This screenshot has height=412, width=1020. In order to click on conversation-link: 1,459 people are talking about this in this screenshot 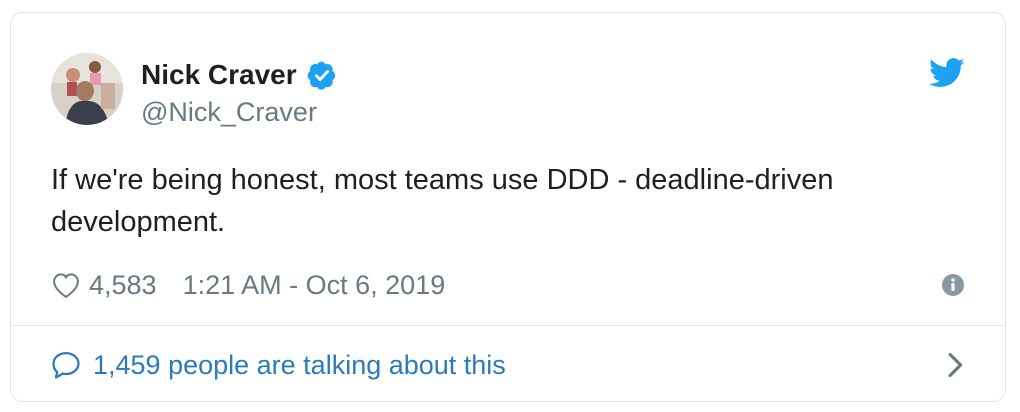, I will do `click(508, 365)`.